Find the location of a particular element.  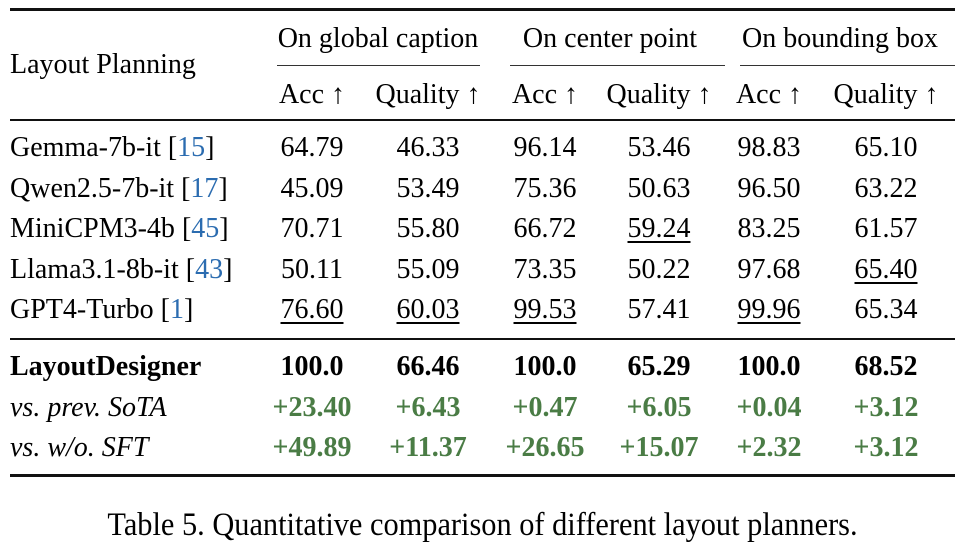

top-rule is located at coordinates (482, 9).